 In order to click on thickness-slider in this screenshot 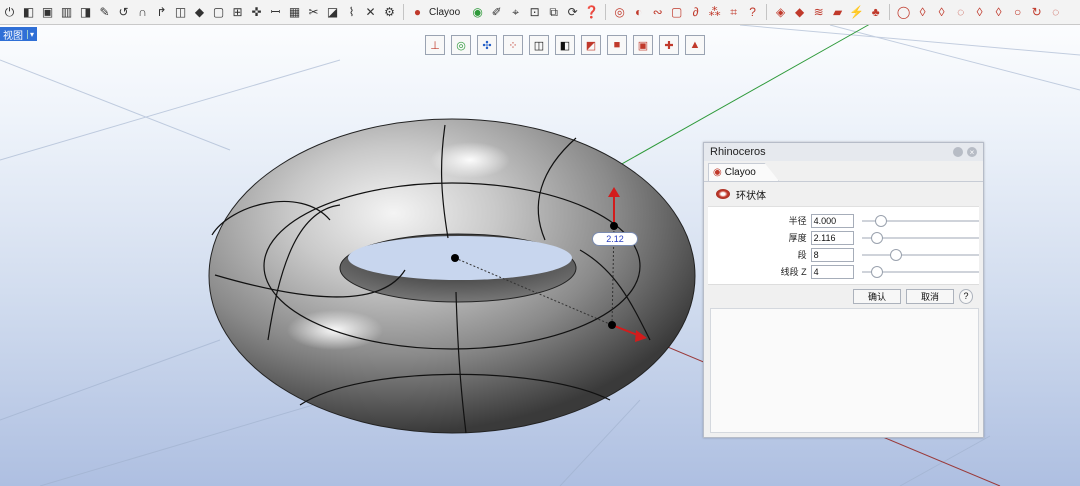, I will do `click(920, 237)`.